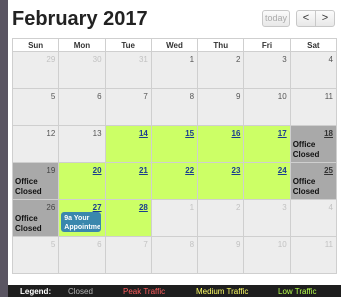 This screenshot has width=341, height=297. What do you see at coordinates (97, 207) in the screenshot?
I see `day-number: 27` at bounding box center [97, 207].